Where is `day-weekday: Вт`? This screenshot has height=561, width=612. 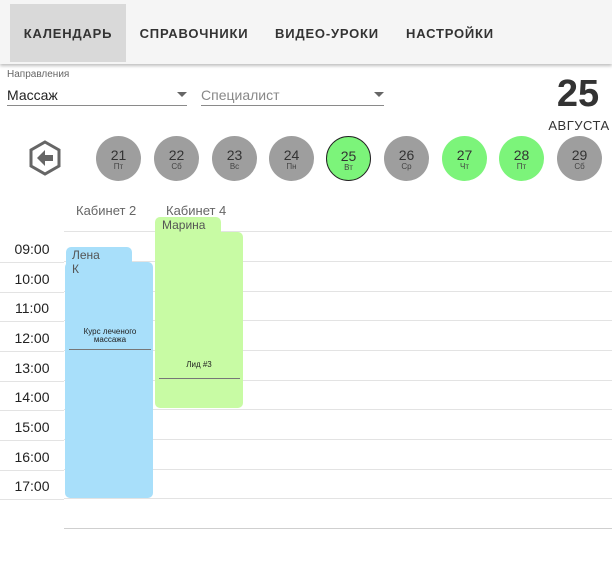 day-weekday: Вт is located at coordinates (348, 167).